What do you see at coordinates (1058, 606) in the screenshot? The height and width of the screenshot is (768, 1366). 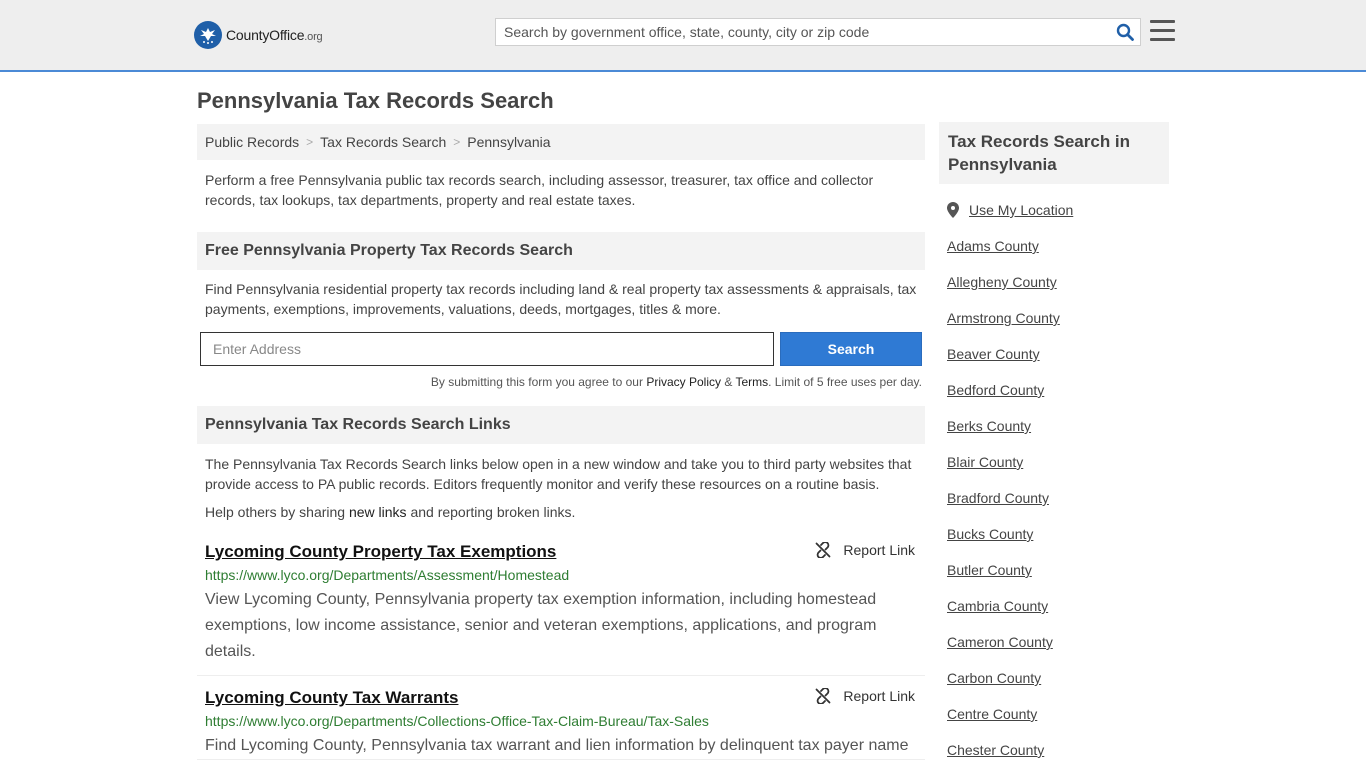 I see `county-list-item: Cambria County` at bounding box center [1058, 606].